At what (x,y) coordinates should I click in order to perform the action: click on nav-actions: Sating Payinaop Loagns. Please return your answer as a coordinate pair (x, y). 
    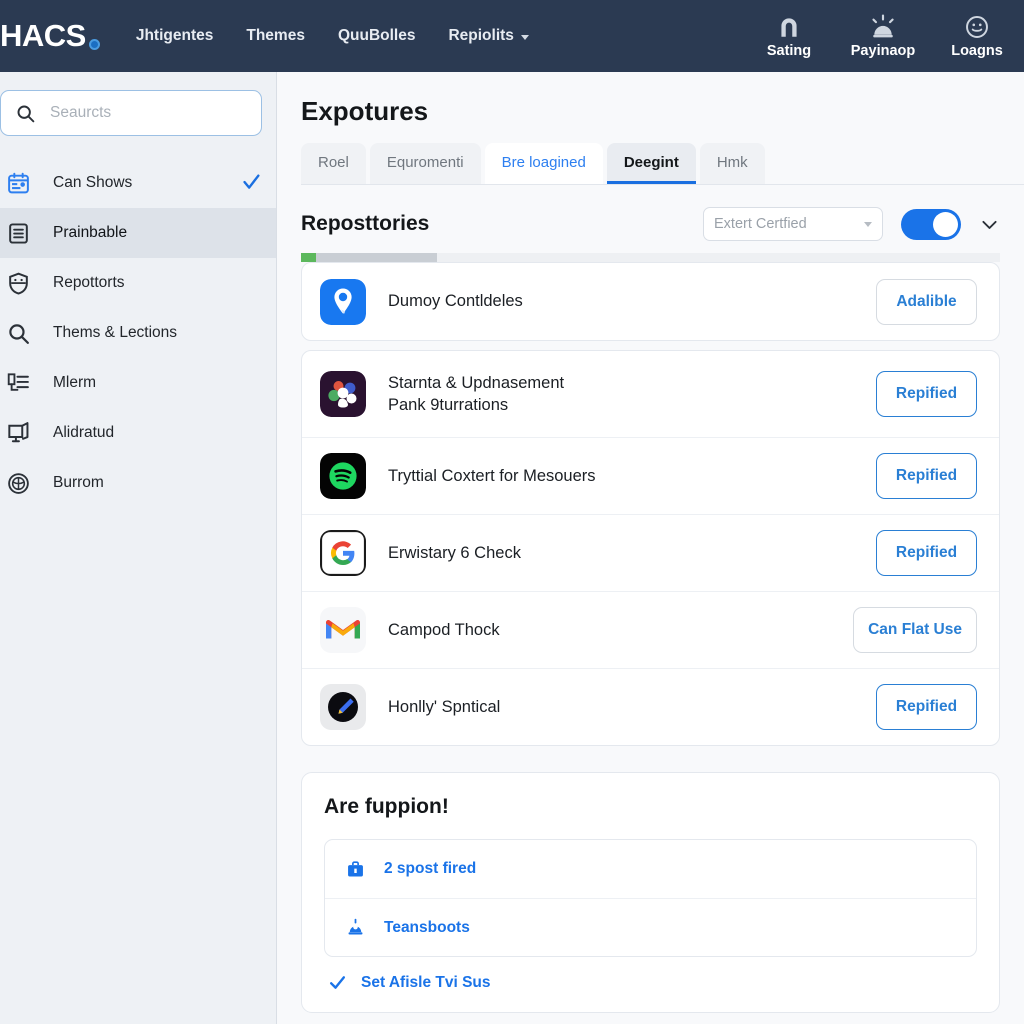
    Looking at the image, I should click on (883, 36).